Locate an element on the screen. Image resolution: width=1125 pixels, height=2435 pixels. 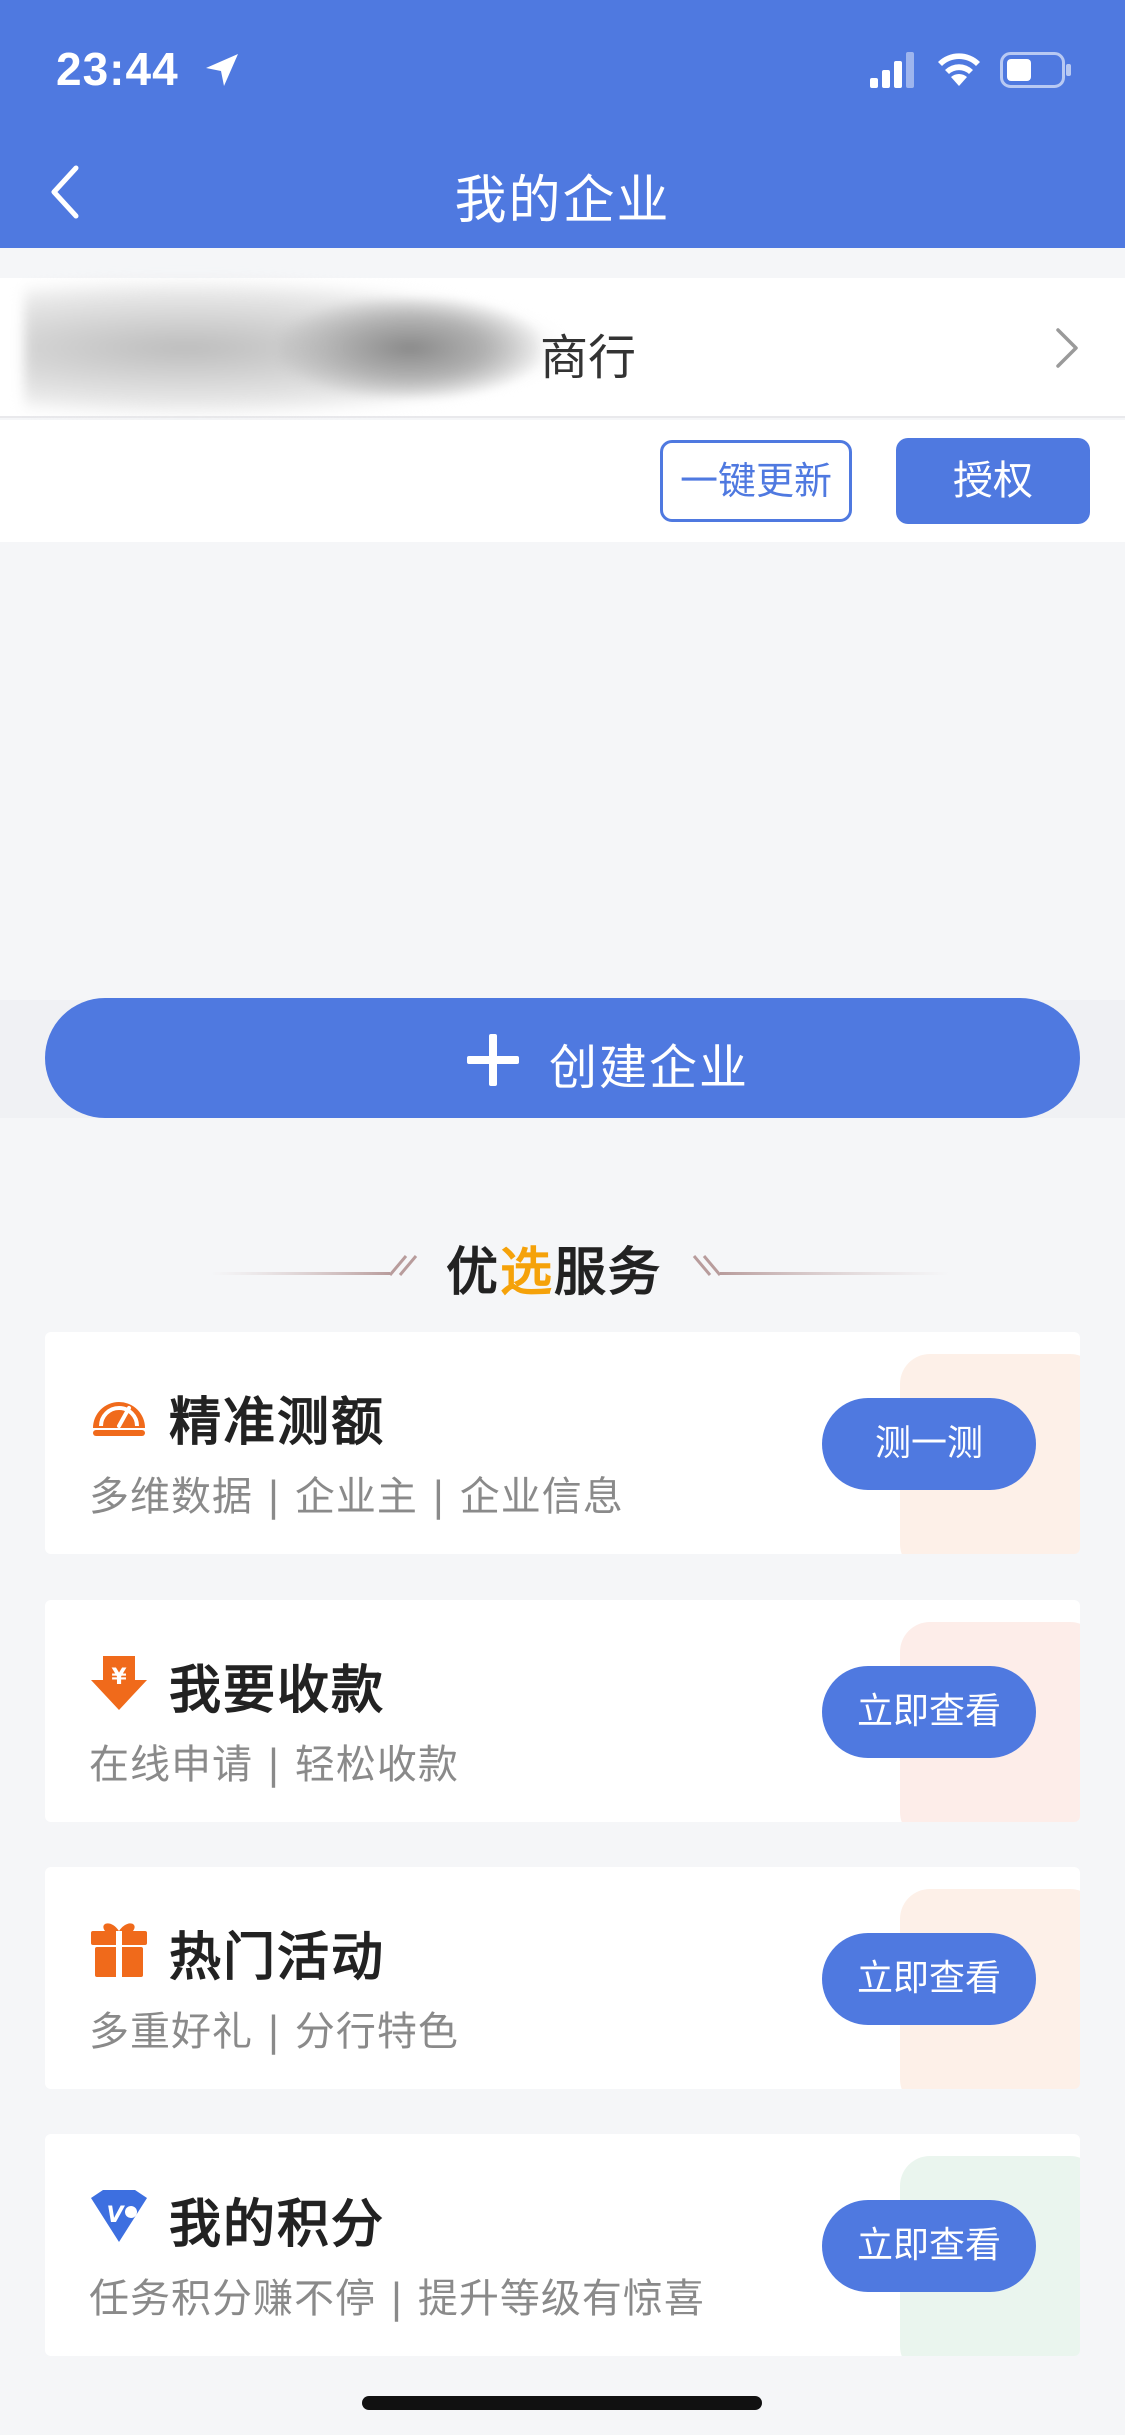
yuan-arrow-icon: ¥ is located at coordinates (119, 1683).